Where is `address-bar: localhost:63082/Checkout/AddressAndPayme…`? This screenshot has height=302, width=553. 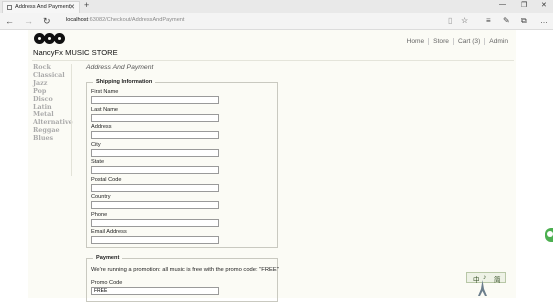
address-bar: localhost:63082/Checkout/AddressAndPayme… is located at coordinates (125, 20).